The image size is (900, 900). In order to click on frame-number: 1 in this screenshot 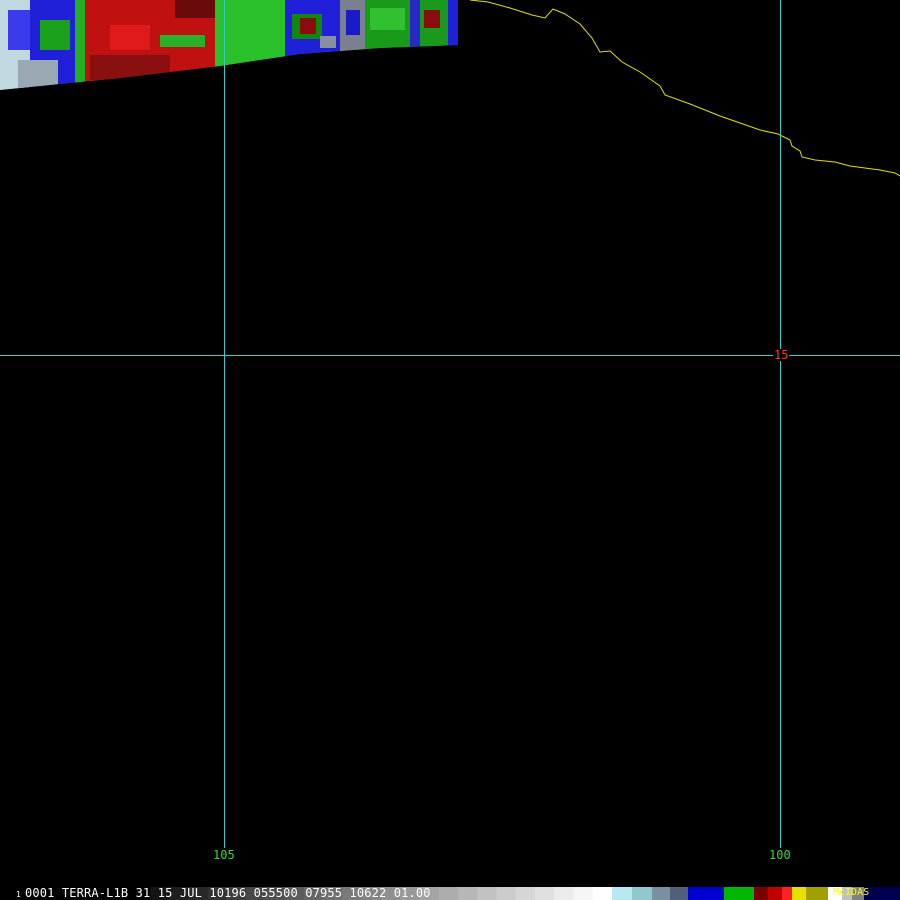, I will do `click(18, 894)`.